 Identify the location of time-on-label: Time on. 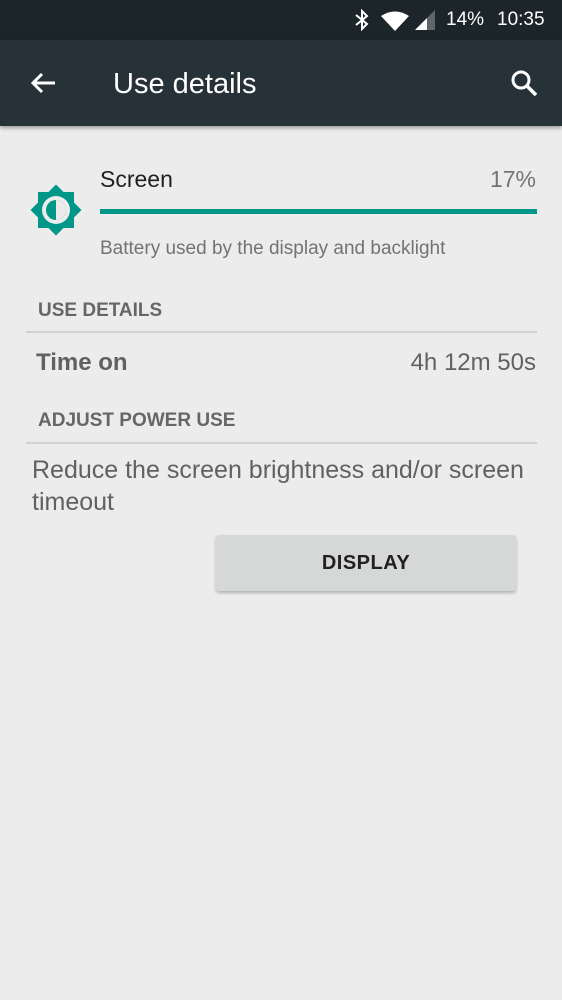
(82, 362).